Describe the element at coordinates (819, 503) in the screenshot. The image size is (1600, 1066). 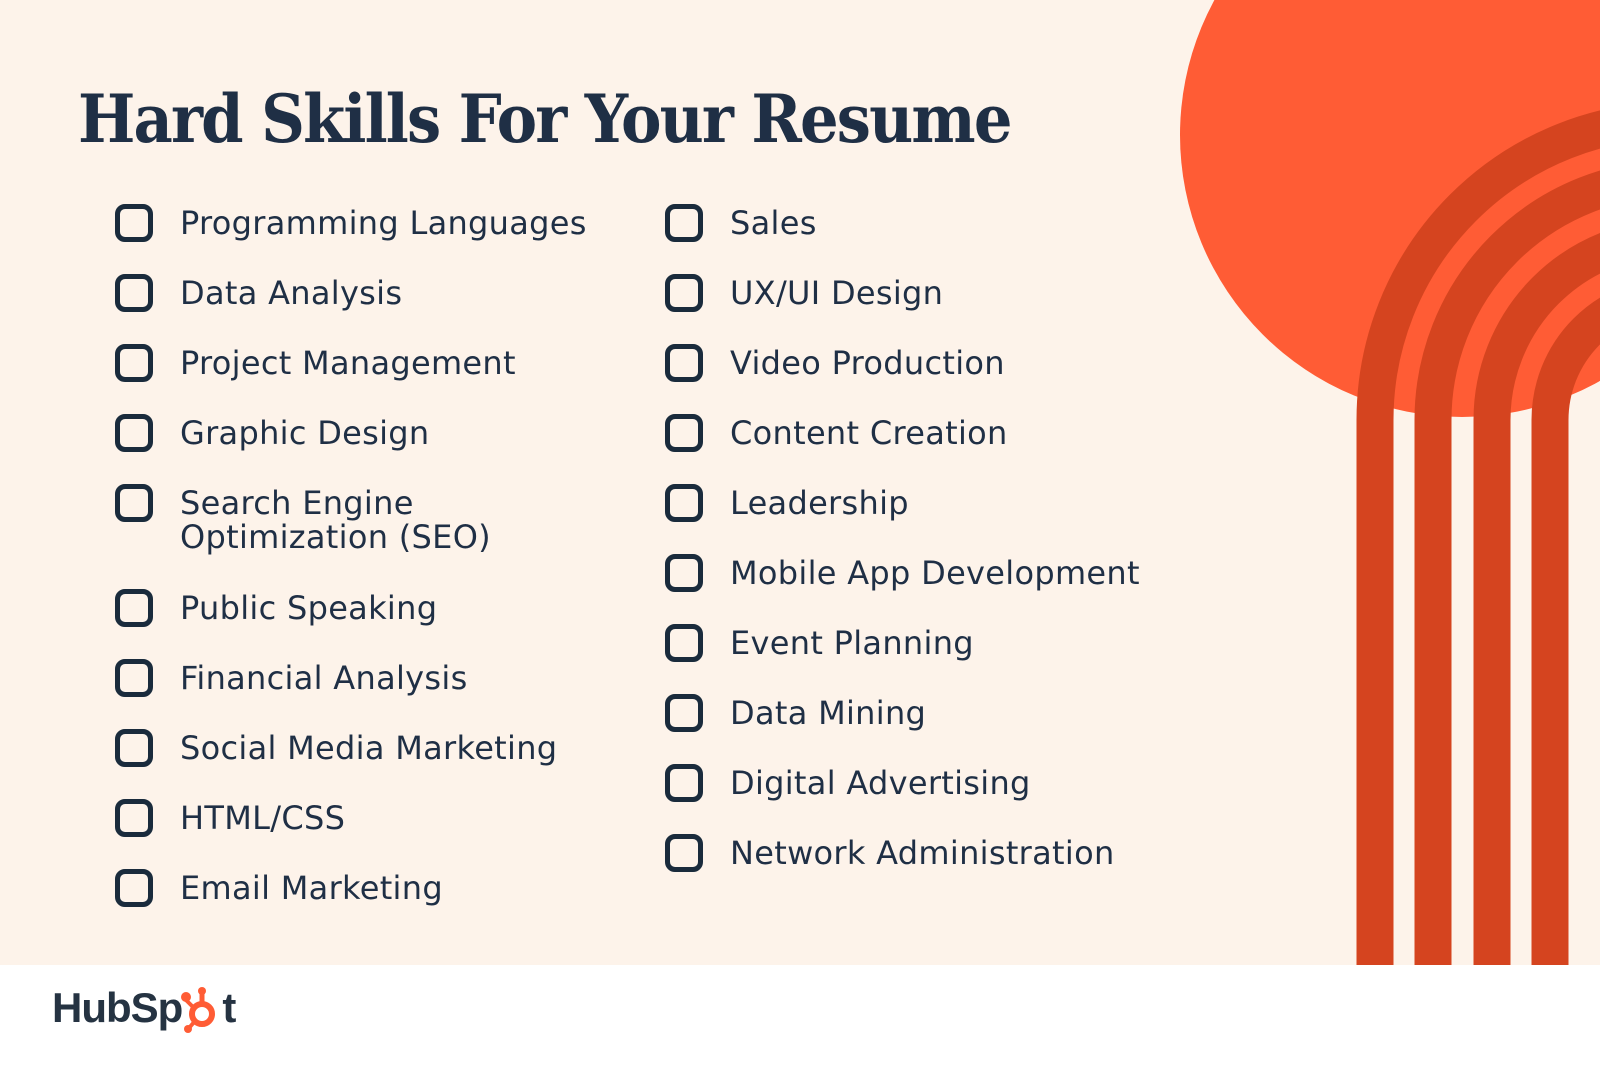
I see `skill-label: Leadership` at that location.